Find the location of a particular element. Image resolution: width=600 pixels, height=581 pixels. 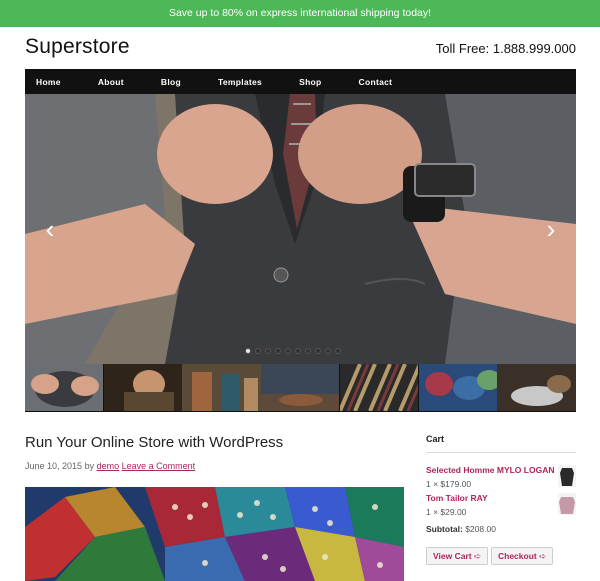

view-cart-label: View Cart is located at coordinates (452, 556).